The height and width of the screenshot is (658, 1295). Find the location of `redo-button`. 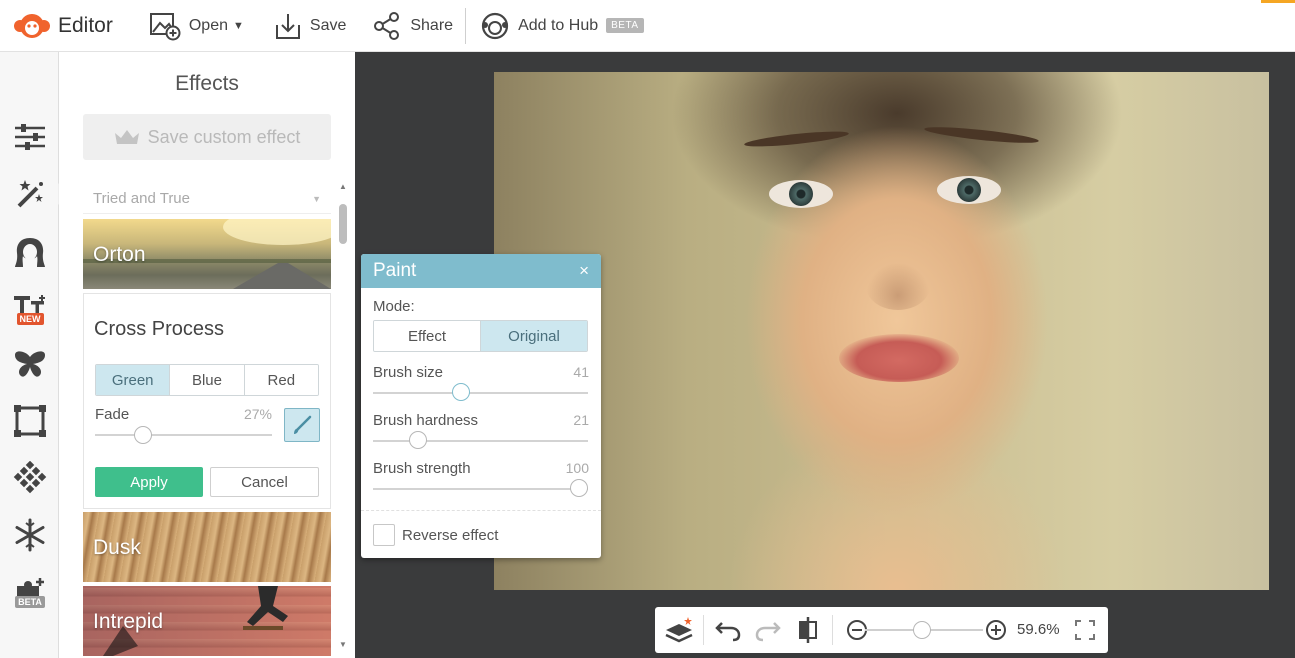

redo-button is located at coordinates (768, 630).